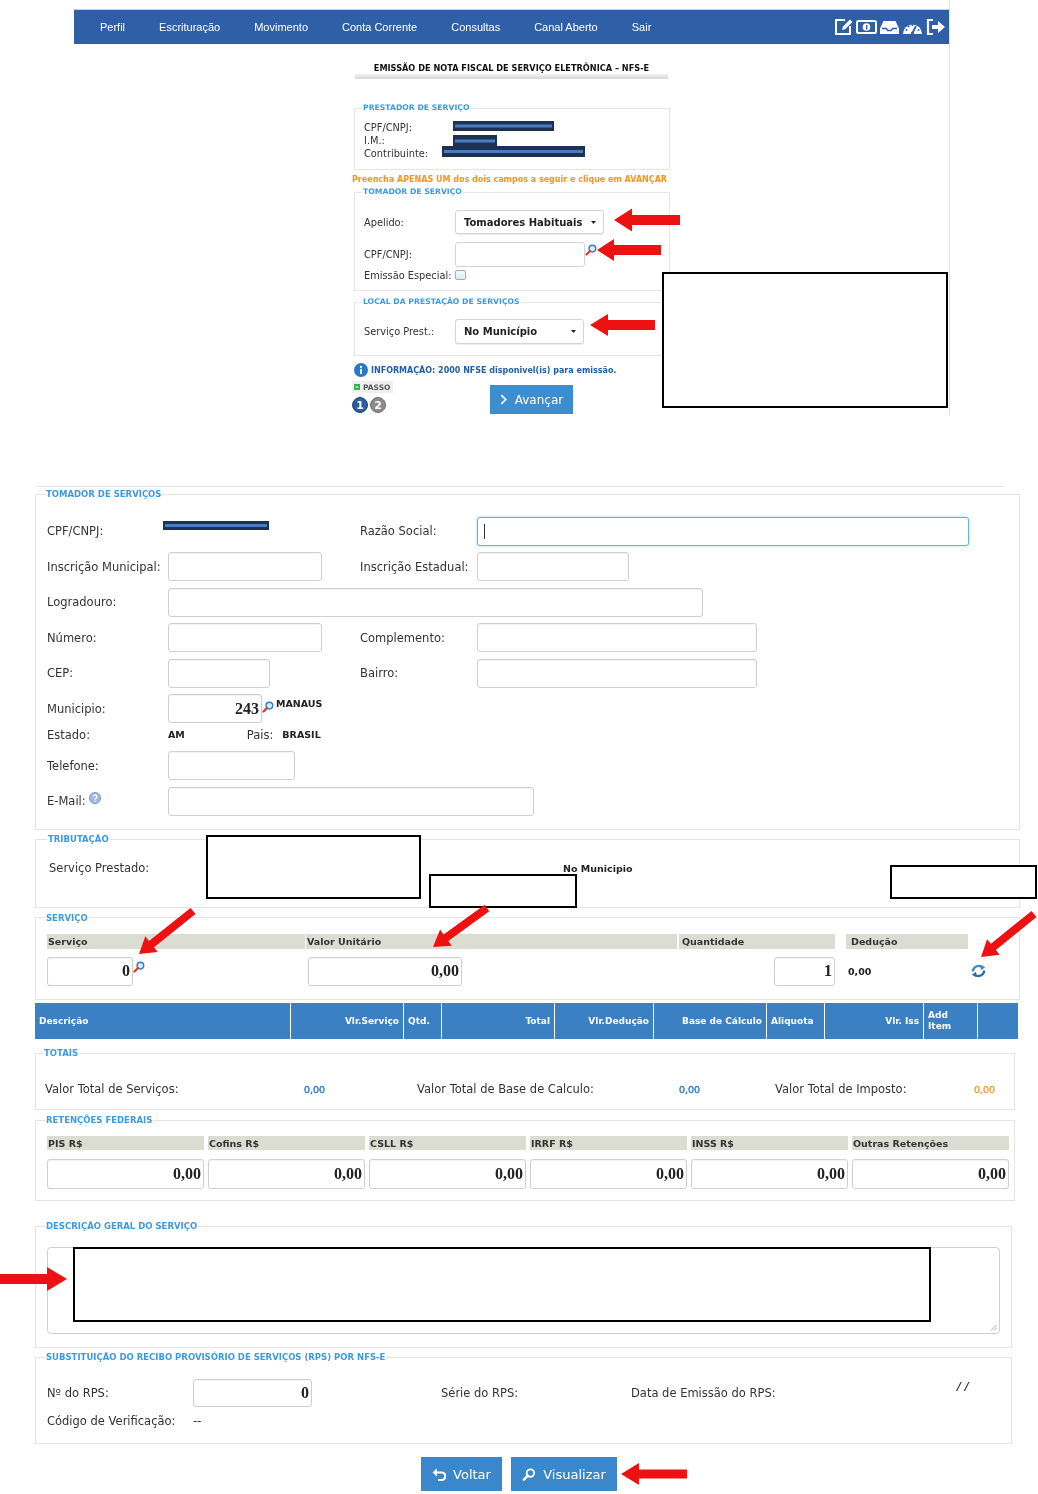  I want to click on section-title: TOTAIS, so click(61, 1053).